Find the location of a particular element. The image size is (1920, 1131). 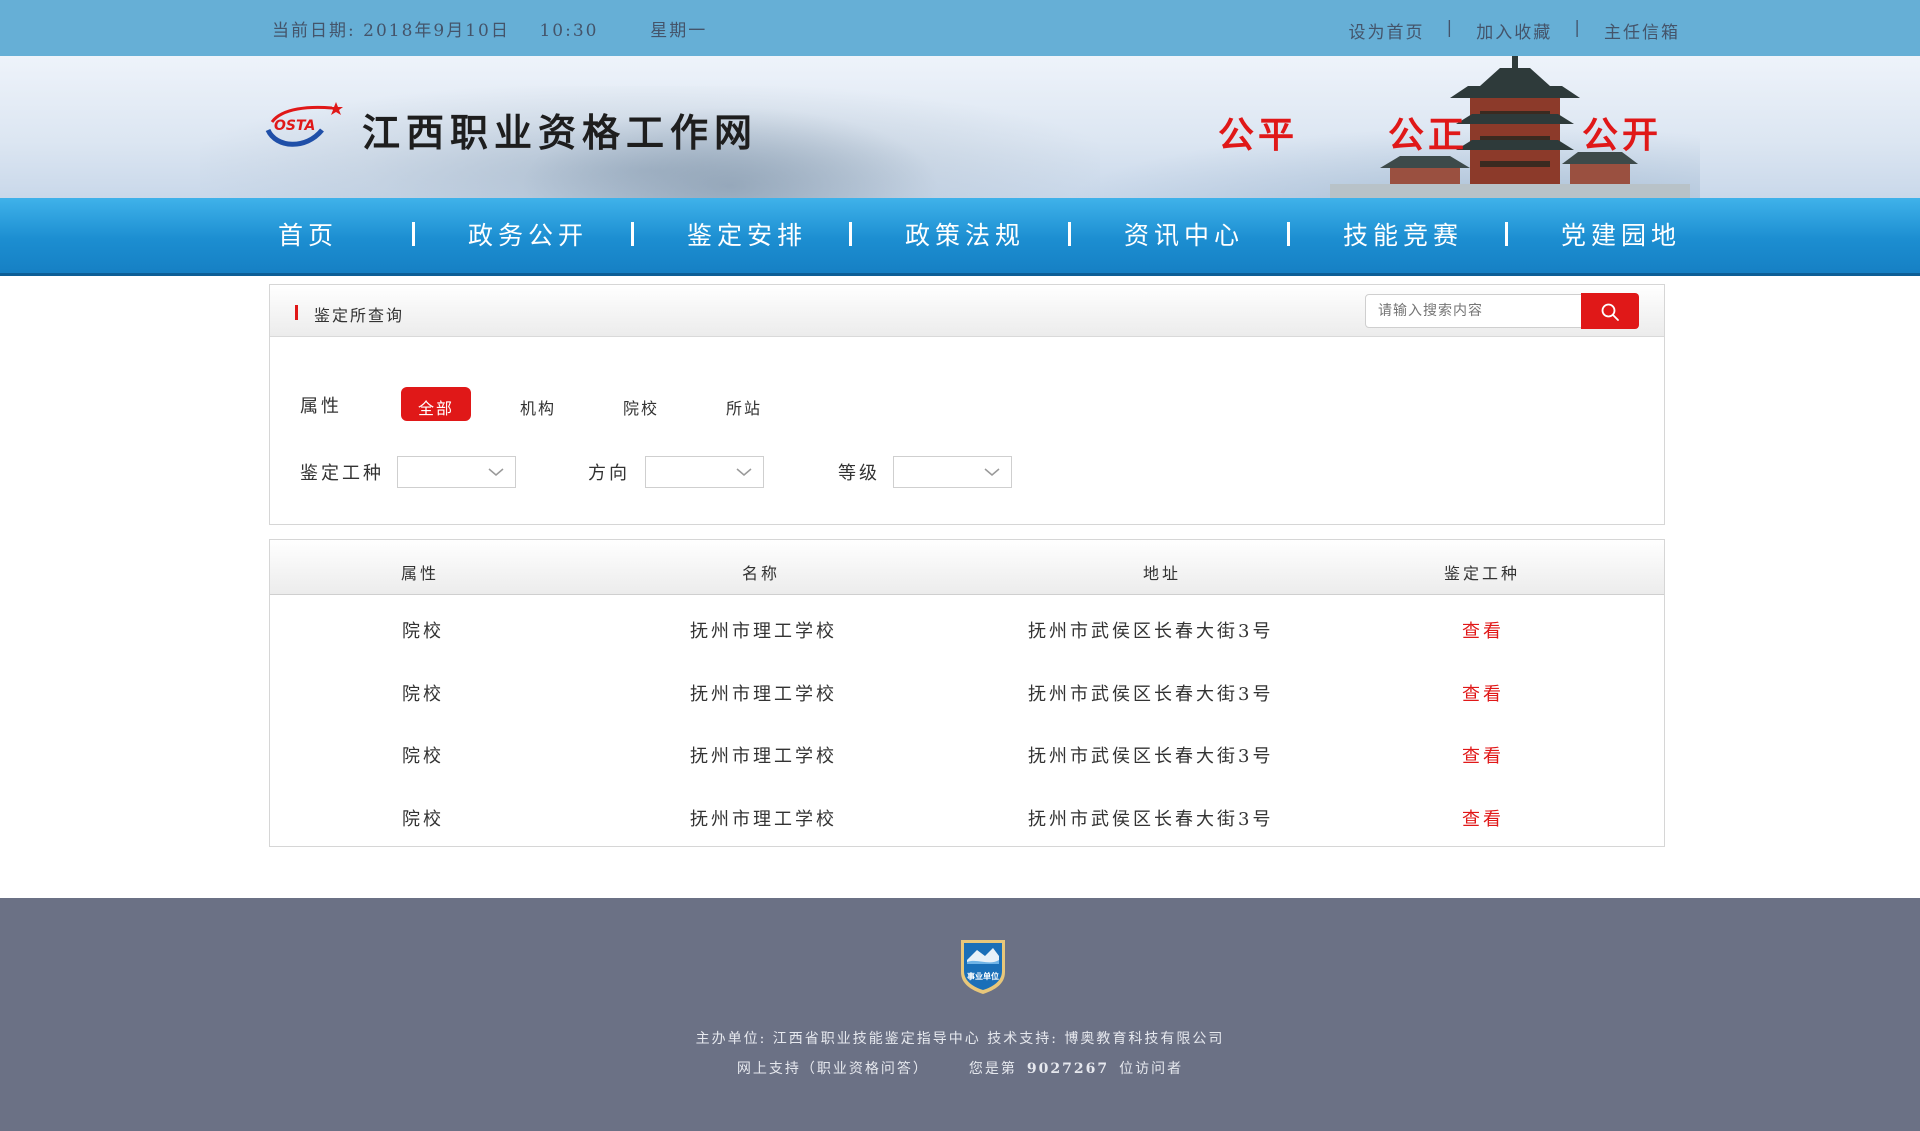

osta-logo: OSTA is located at coordinates (303, 125).